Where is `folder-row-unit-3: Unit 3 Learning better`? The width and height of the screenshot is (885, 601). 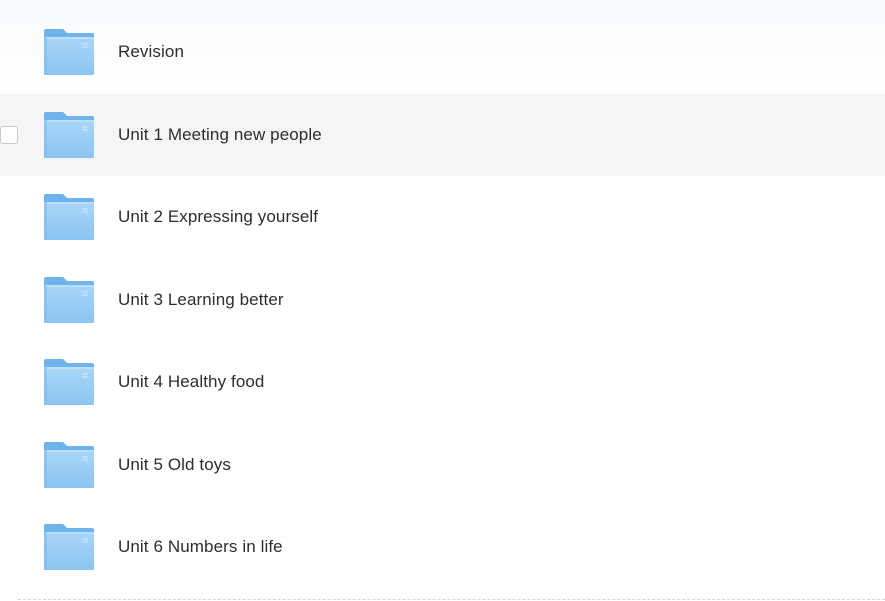
folder-row-unit-3: Unit 3 Learning better is located at coordinates (442, 300).